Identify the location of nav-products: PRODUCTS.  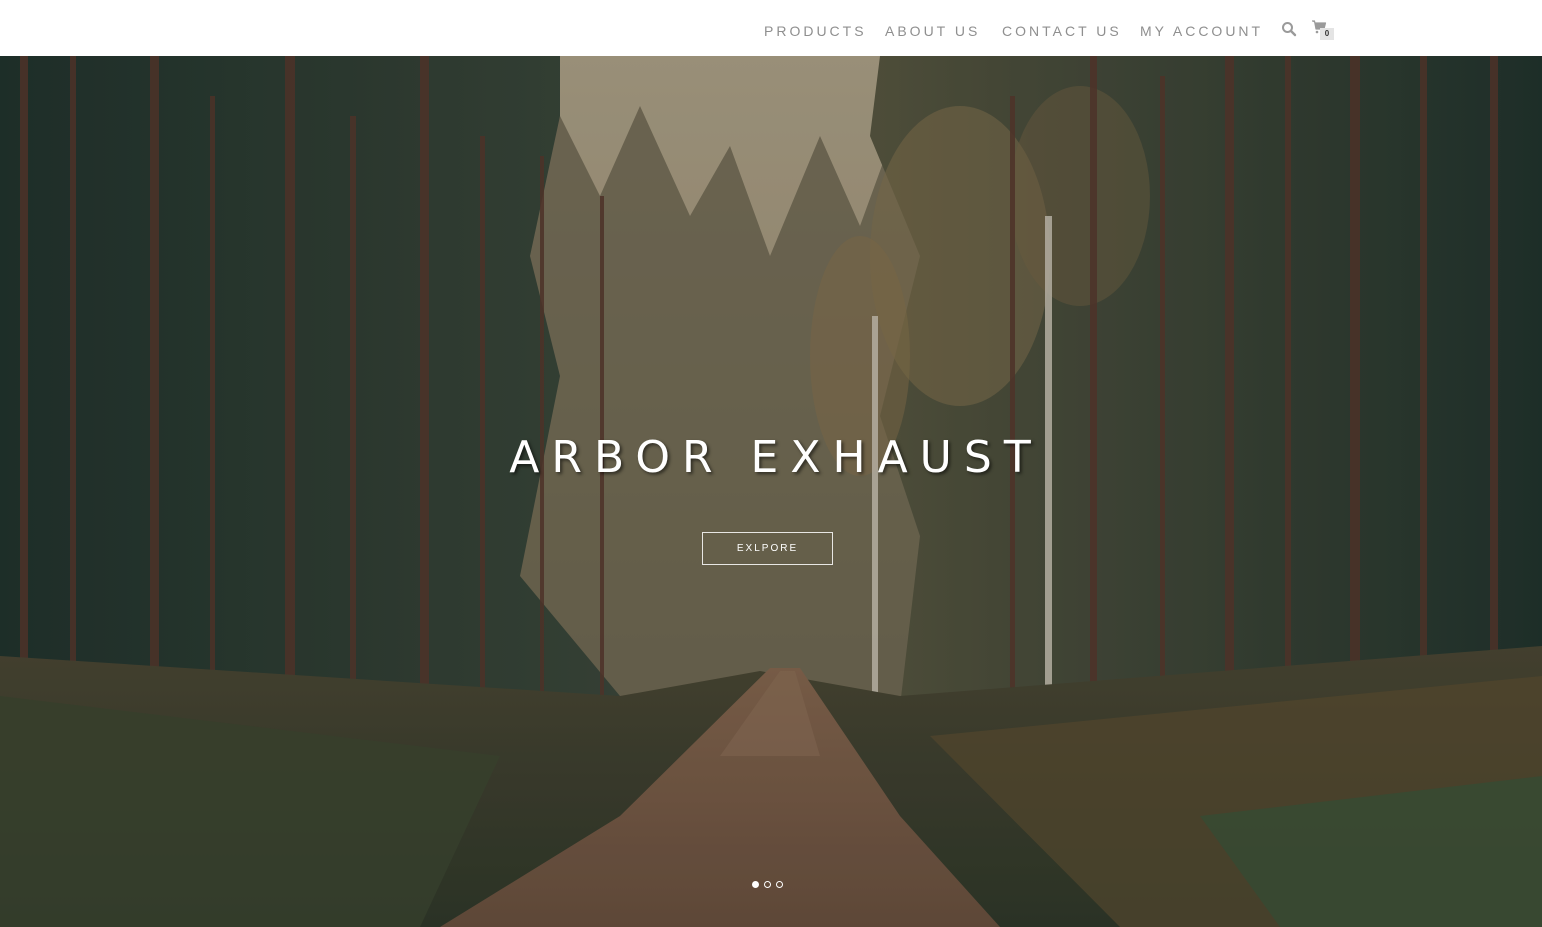
(815, 31).